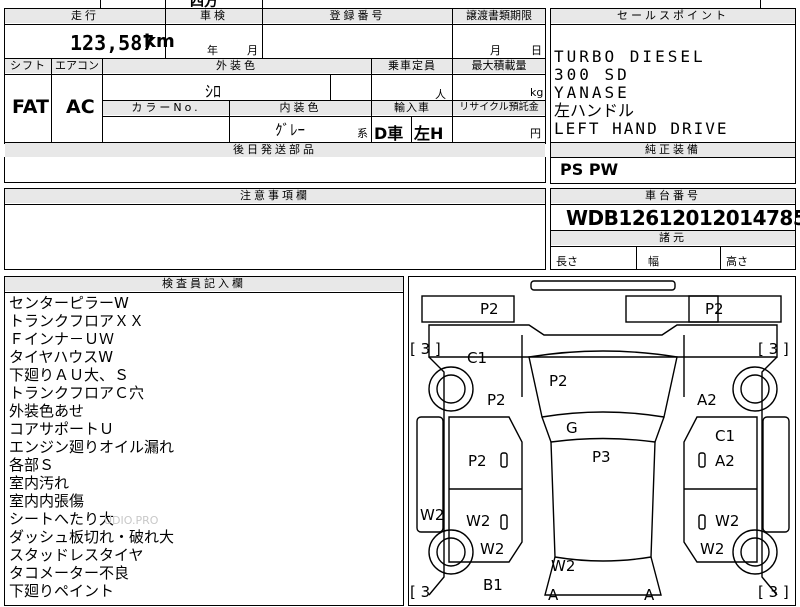 Image resolution: width=800 pixels, height=607 pixels. Describe the element at coordinates (69, 573) in the screenshot. I see `remark-line: タコメーター不良` at that location.